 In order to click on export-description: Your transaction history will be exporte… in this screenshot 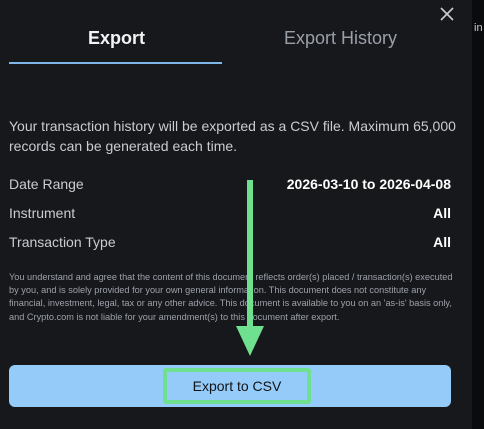, I will do `click(232, 136)`.